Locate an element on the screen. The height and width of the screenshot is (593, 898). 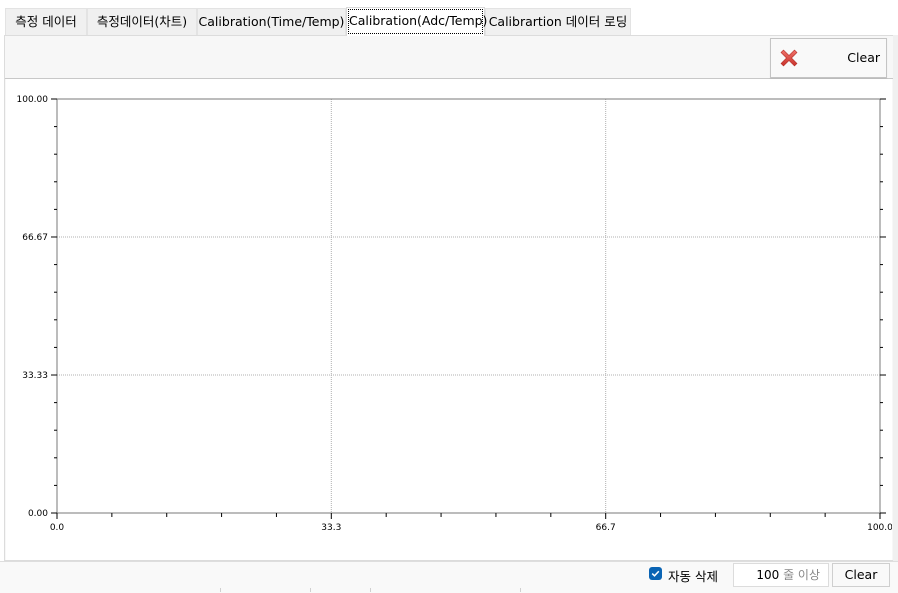
tab-label: Calibrartion 데이터 로딩 is located at coordinates (558, 21).